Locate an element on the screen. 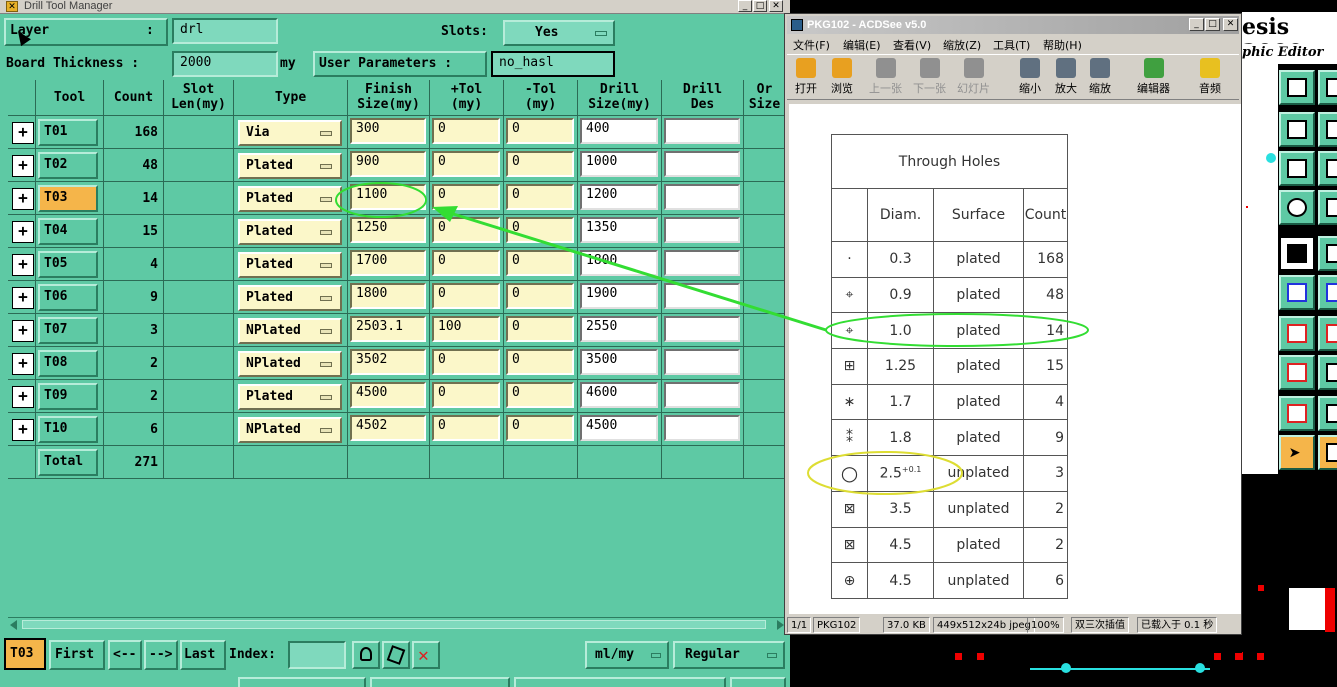 This screenshot has width=1337, height=687. type-select: Via is located at coordinates (290, 133).